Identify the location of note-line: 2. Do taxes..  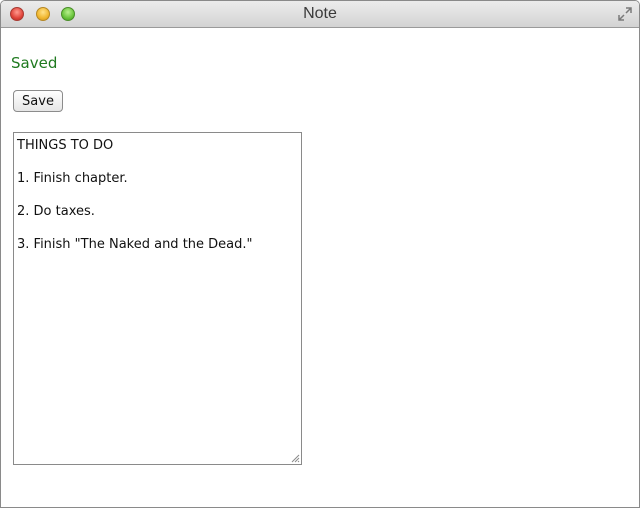
(56, 211).